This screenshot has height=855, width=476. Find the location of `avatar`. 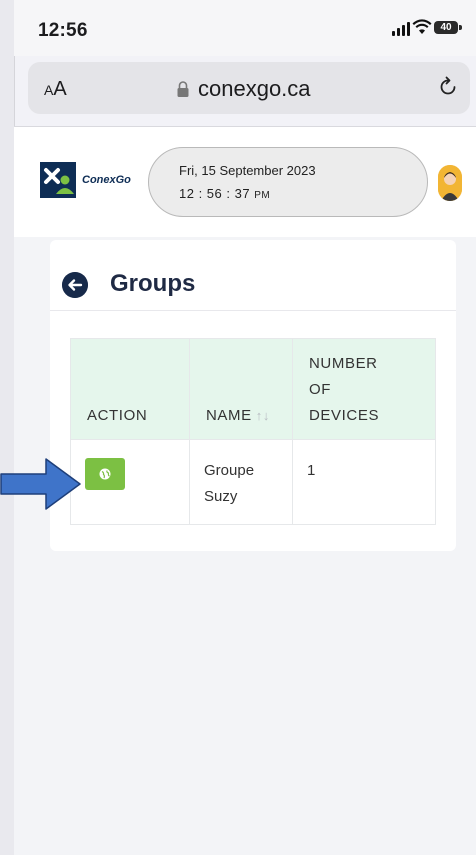

avatar is located at coordinates (450, 183).